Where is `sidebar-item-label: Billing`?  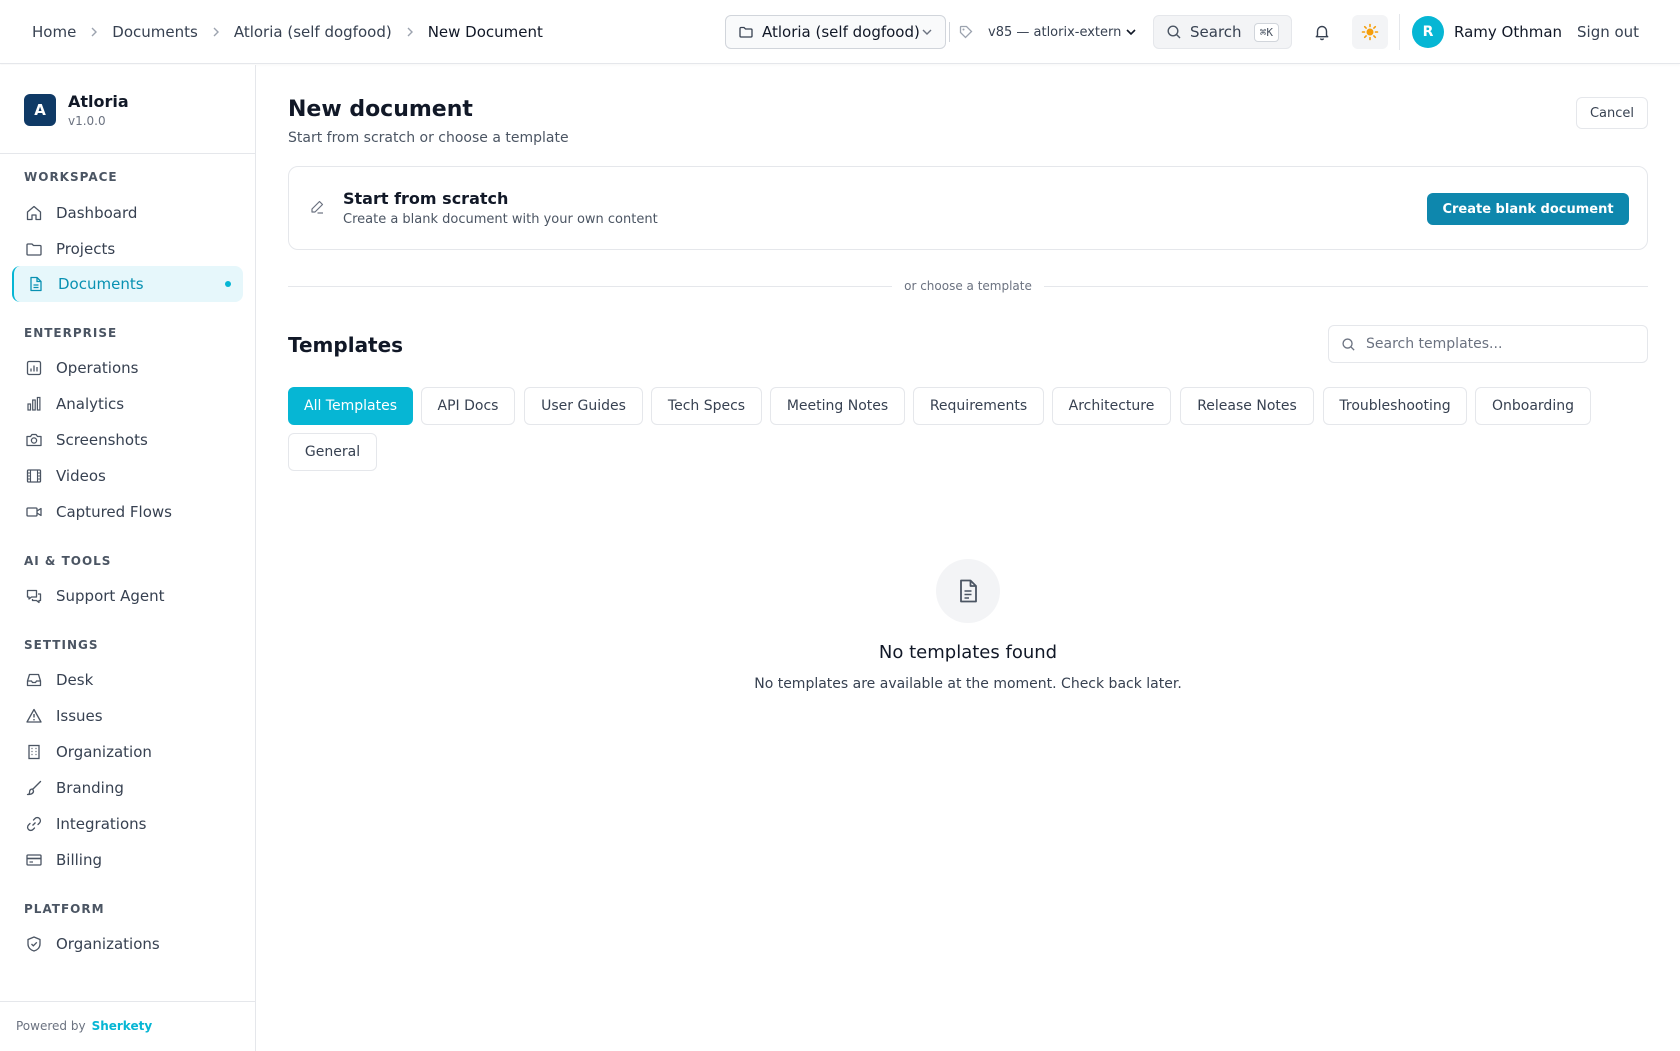 sidebar-item-label: Billing is located at coordinates (79, 860).